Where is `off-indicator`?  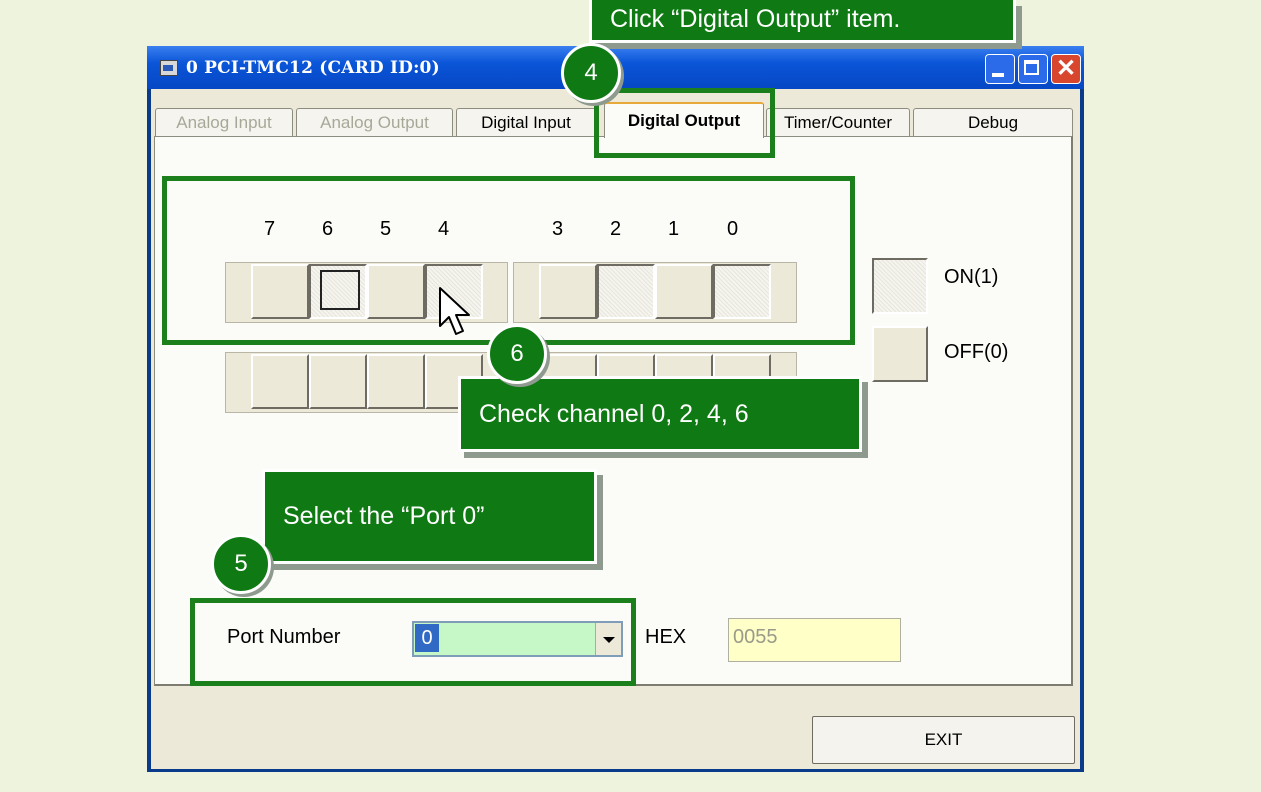 off-indicator is located at coordinates (900, 354).